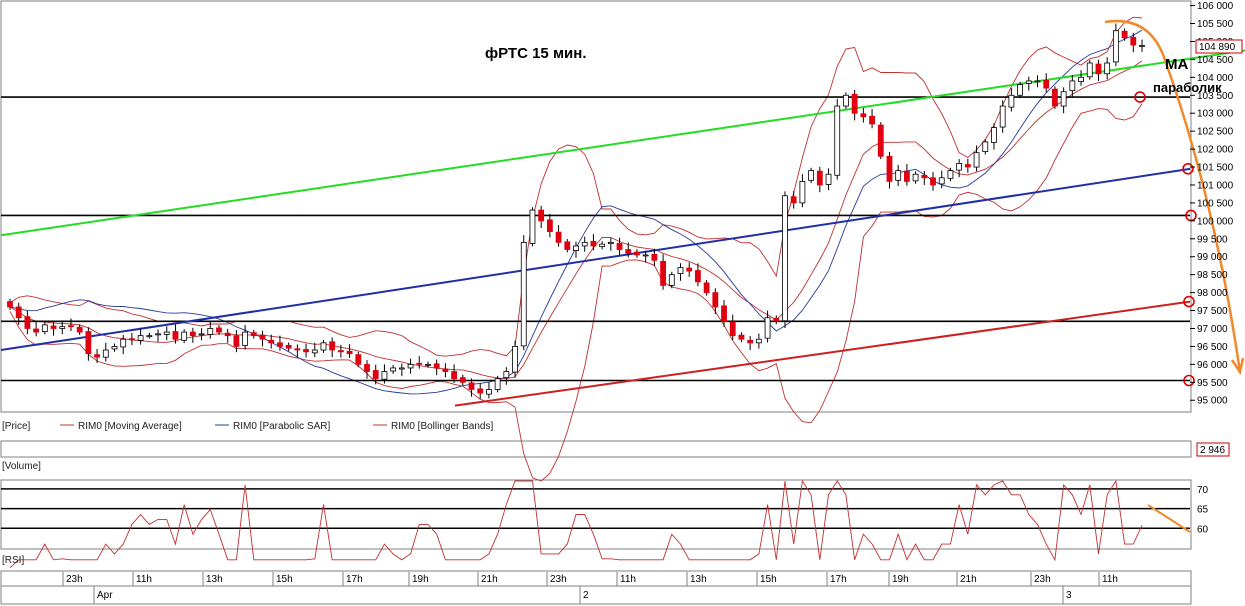 Image resolution: width=1245 pixels, height=606 pixels. I want to click on y-tick-label: 105 500, so click(1215, 24).